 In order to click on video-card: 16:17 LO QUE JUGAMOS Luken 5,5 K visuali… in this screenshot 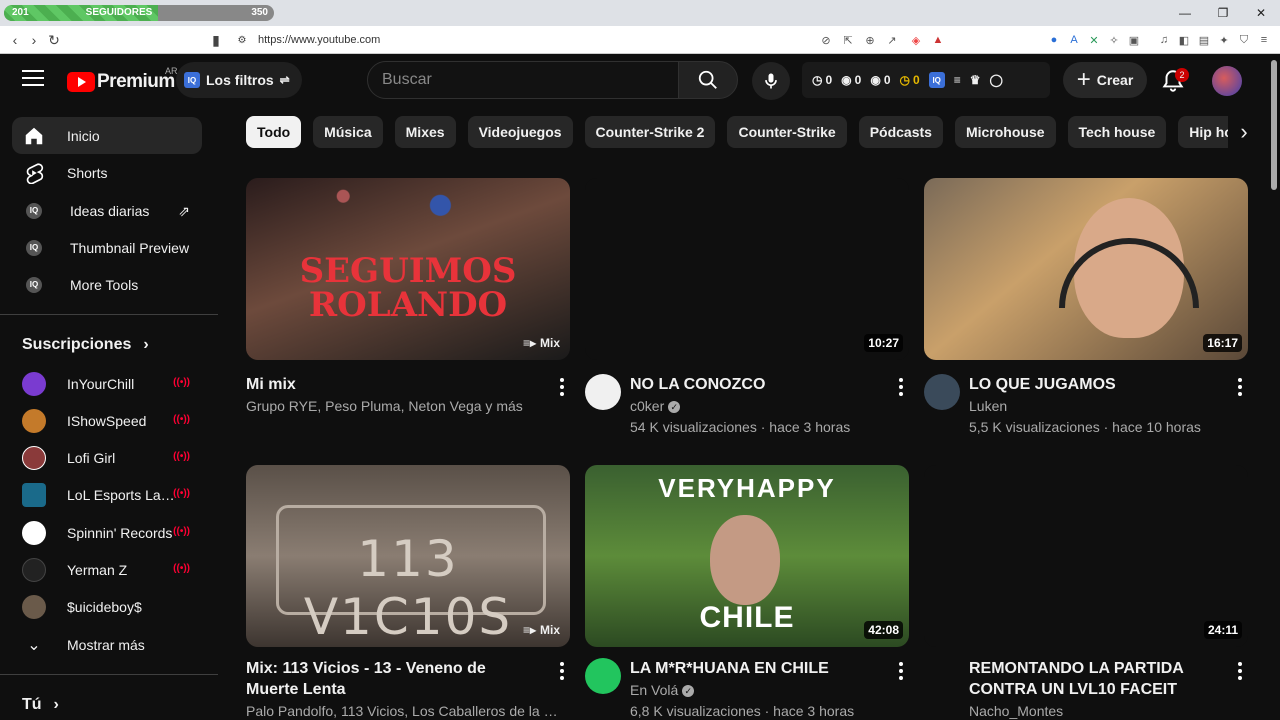, I will do `click(1086, 308)`.